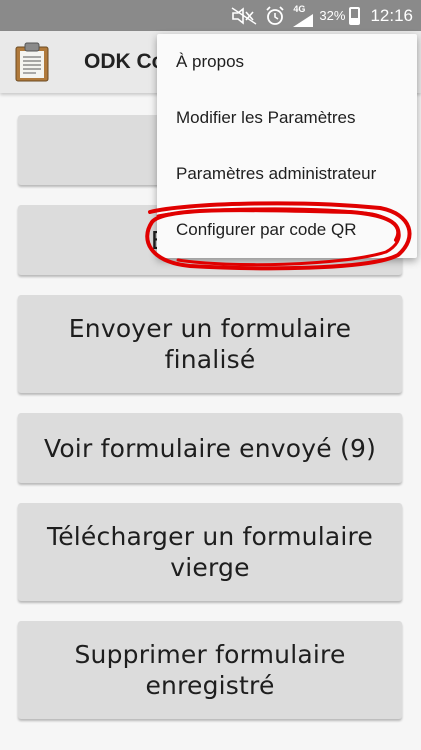 Image resolution: width=421 pixels, height=750 pixels. I want to click on app-title: ODK Co, so click(124, 61).